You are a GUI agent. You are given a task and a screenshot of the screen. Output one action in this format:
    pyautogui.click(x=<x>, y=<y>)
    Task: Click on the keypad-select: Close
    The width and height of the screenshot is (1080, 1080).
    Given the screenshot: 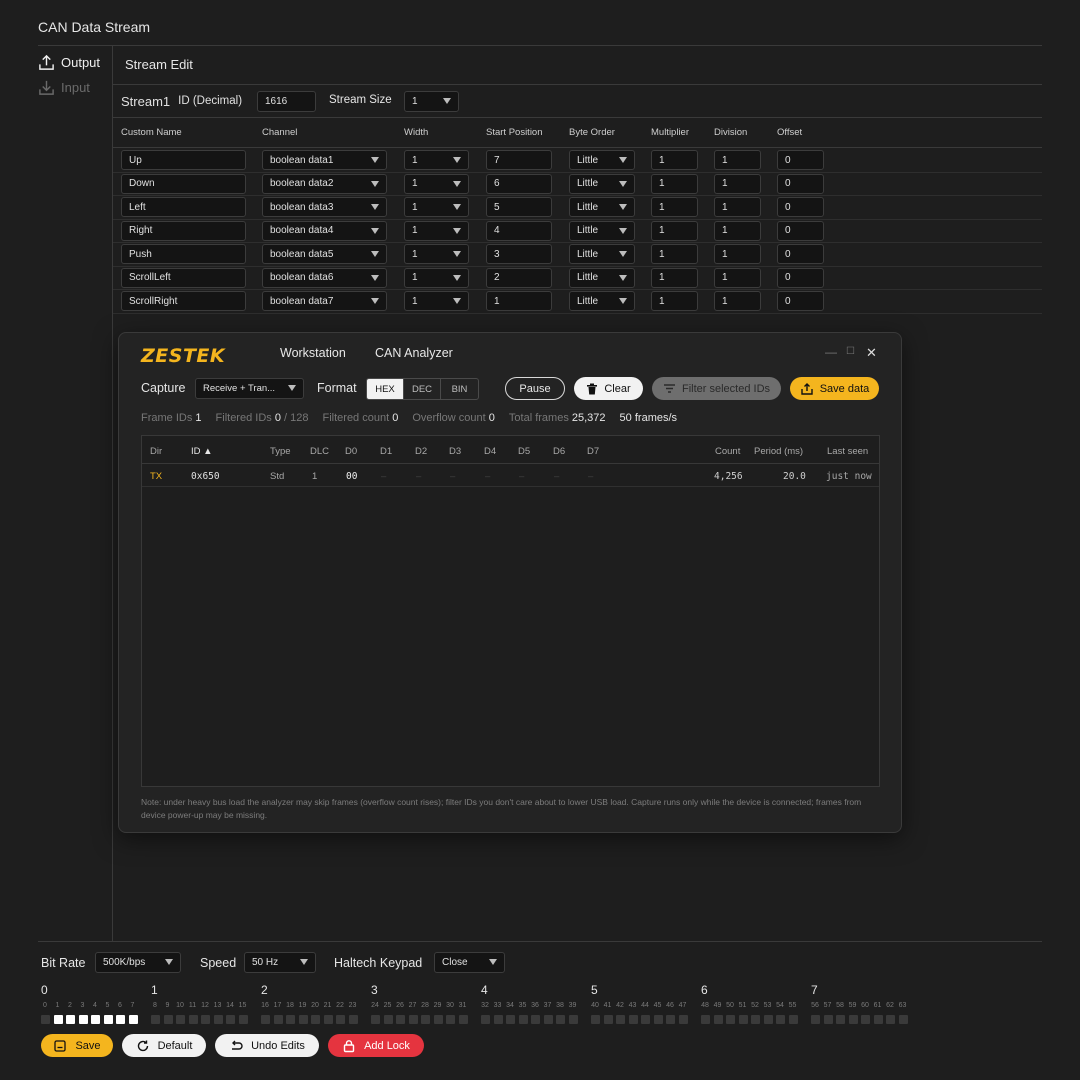 What is the action you would take?
    pyautogui.click(x=469, y=962)
    